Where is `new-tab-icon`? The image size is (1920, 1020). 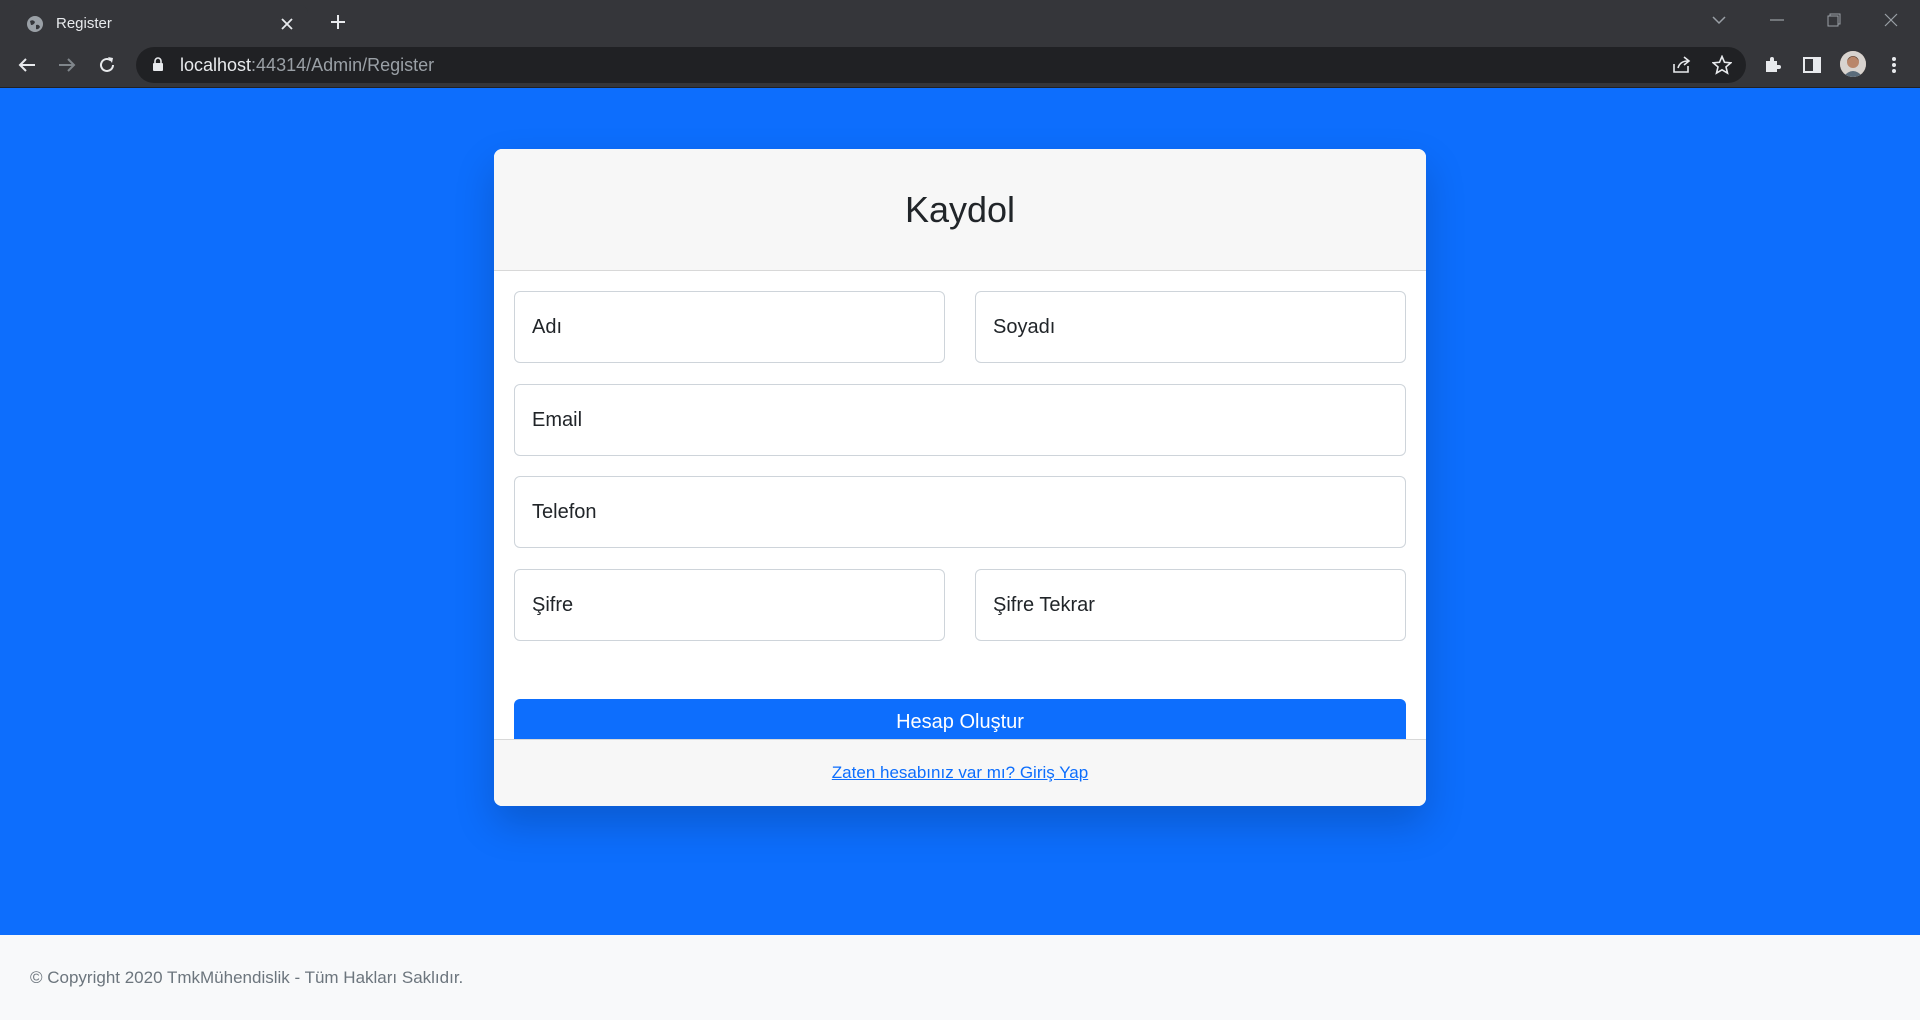
new-tab-icon is located at coordinates (338, 22).